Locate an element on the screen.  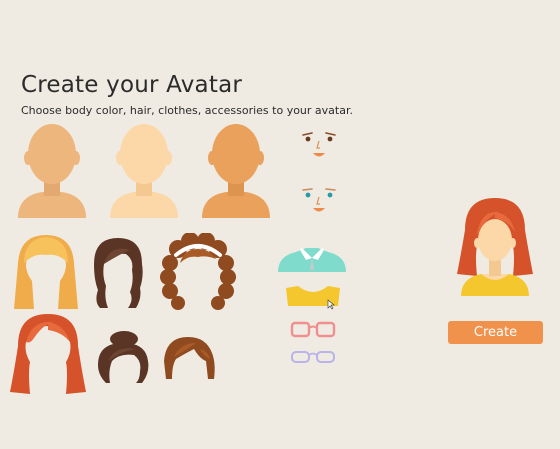
glasses-option-pink is located at coordinates (313, 330).